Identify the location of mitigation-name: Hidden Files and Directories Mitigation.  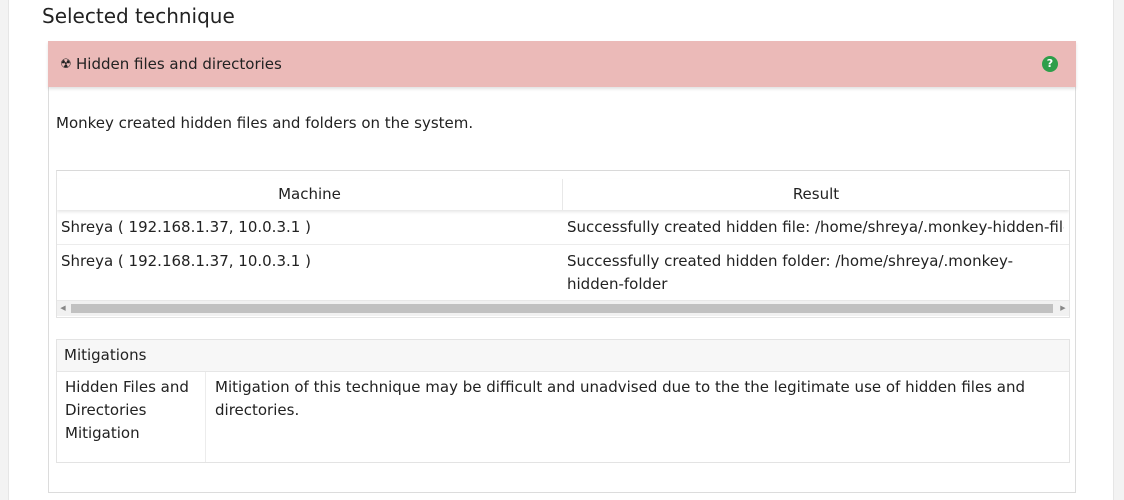
(127, 410).